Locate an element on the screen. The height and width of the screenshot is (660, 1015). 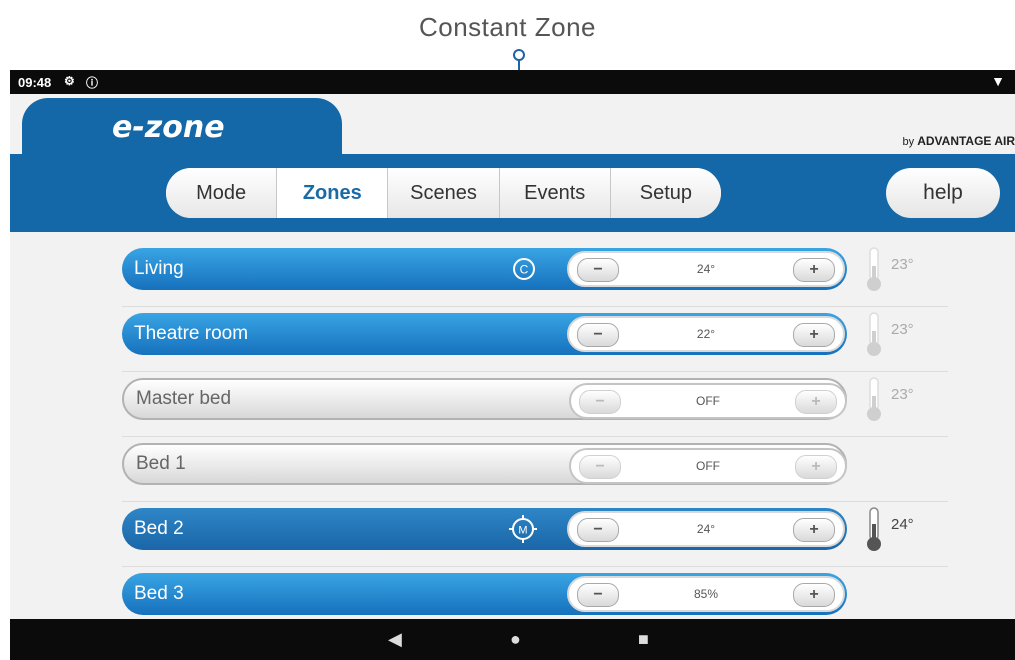
tab-setup: Setup is located at coordinates (665, 193).